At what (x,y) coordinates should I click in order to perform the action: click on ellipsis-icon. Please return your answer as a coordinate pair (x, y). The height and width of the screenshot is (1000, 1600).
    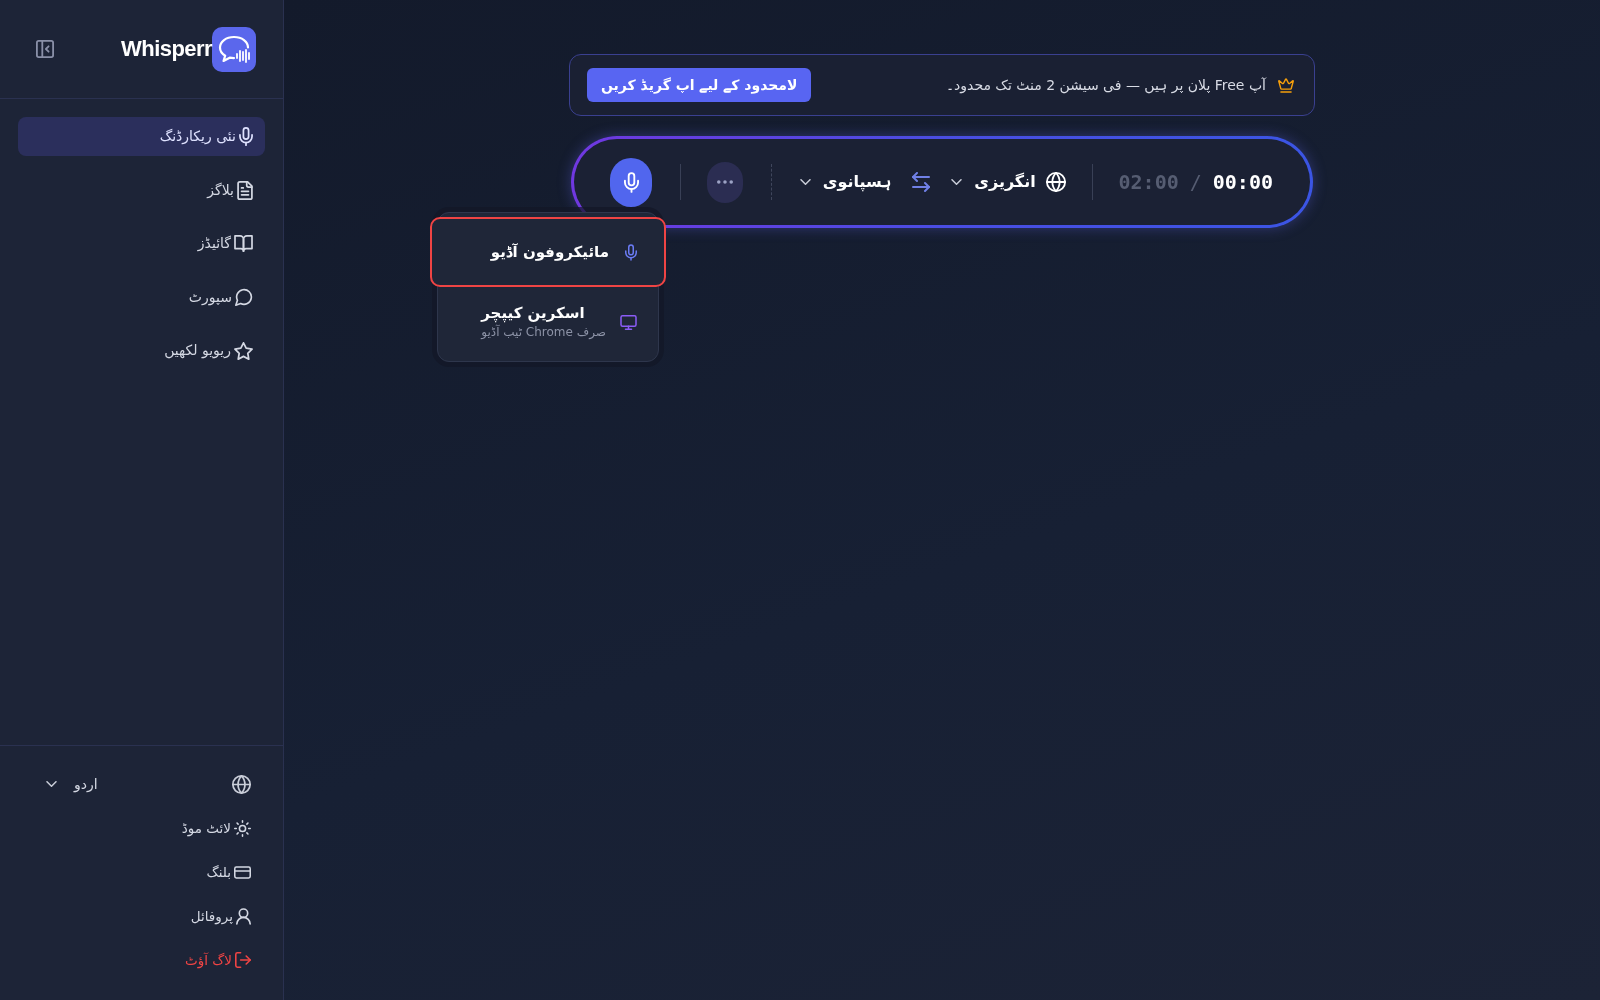
    Looking at the image, I should click on (725, 182).